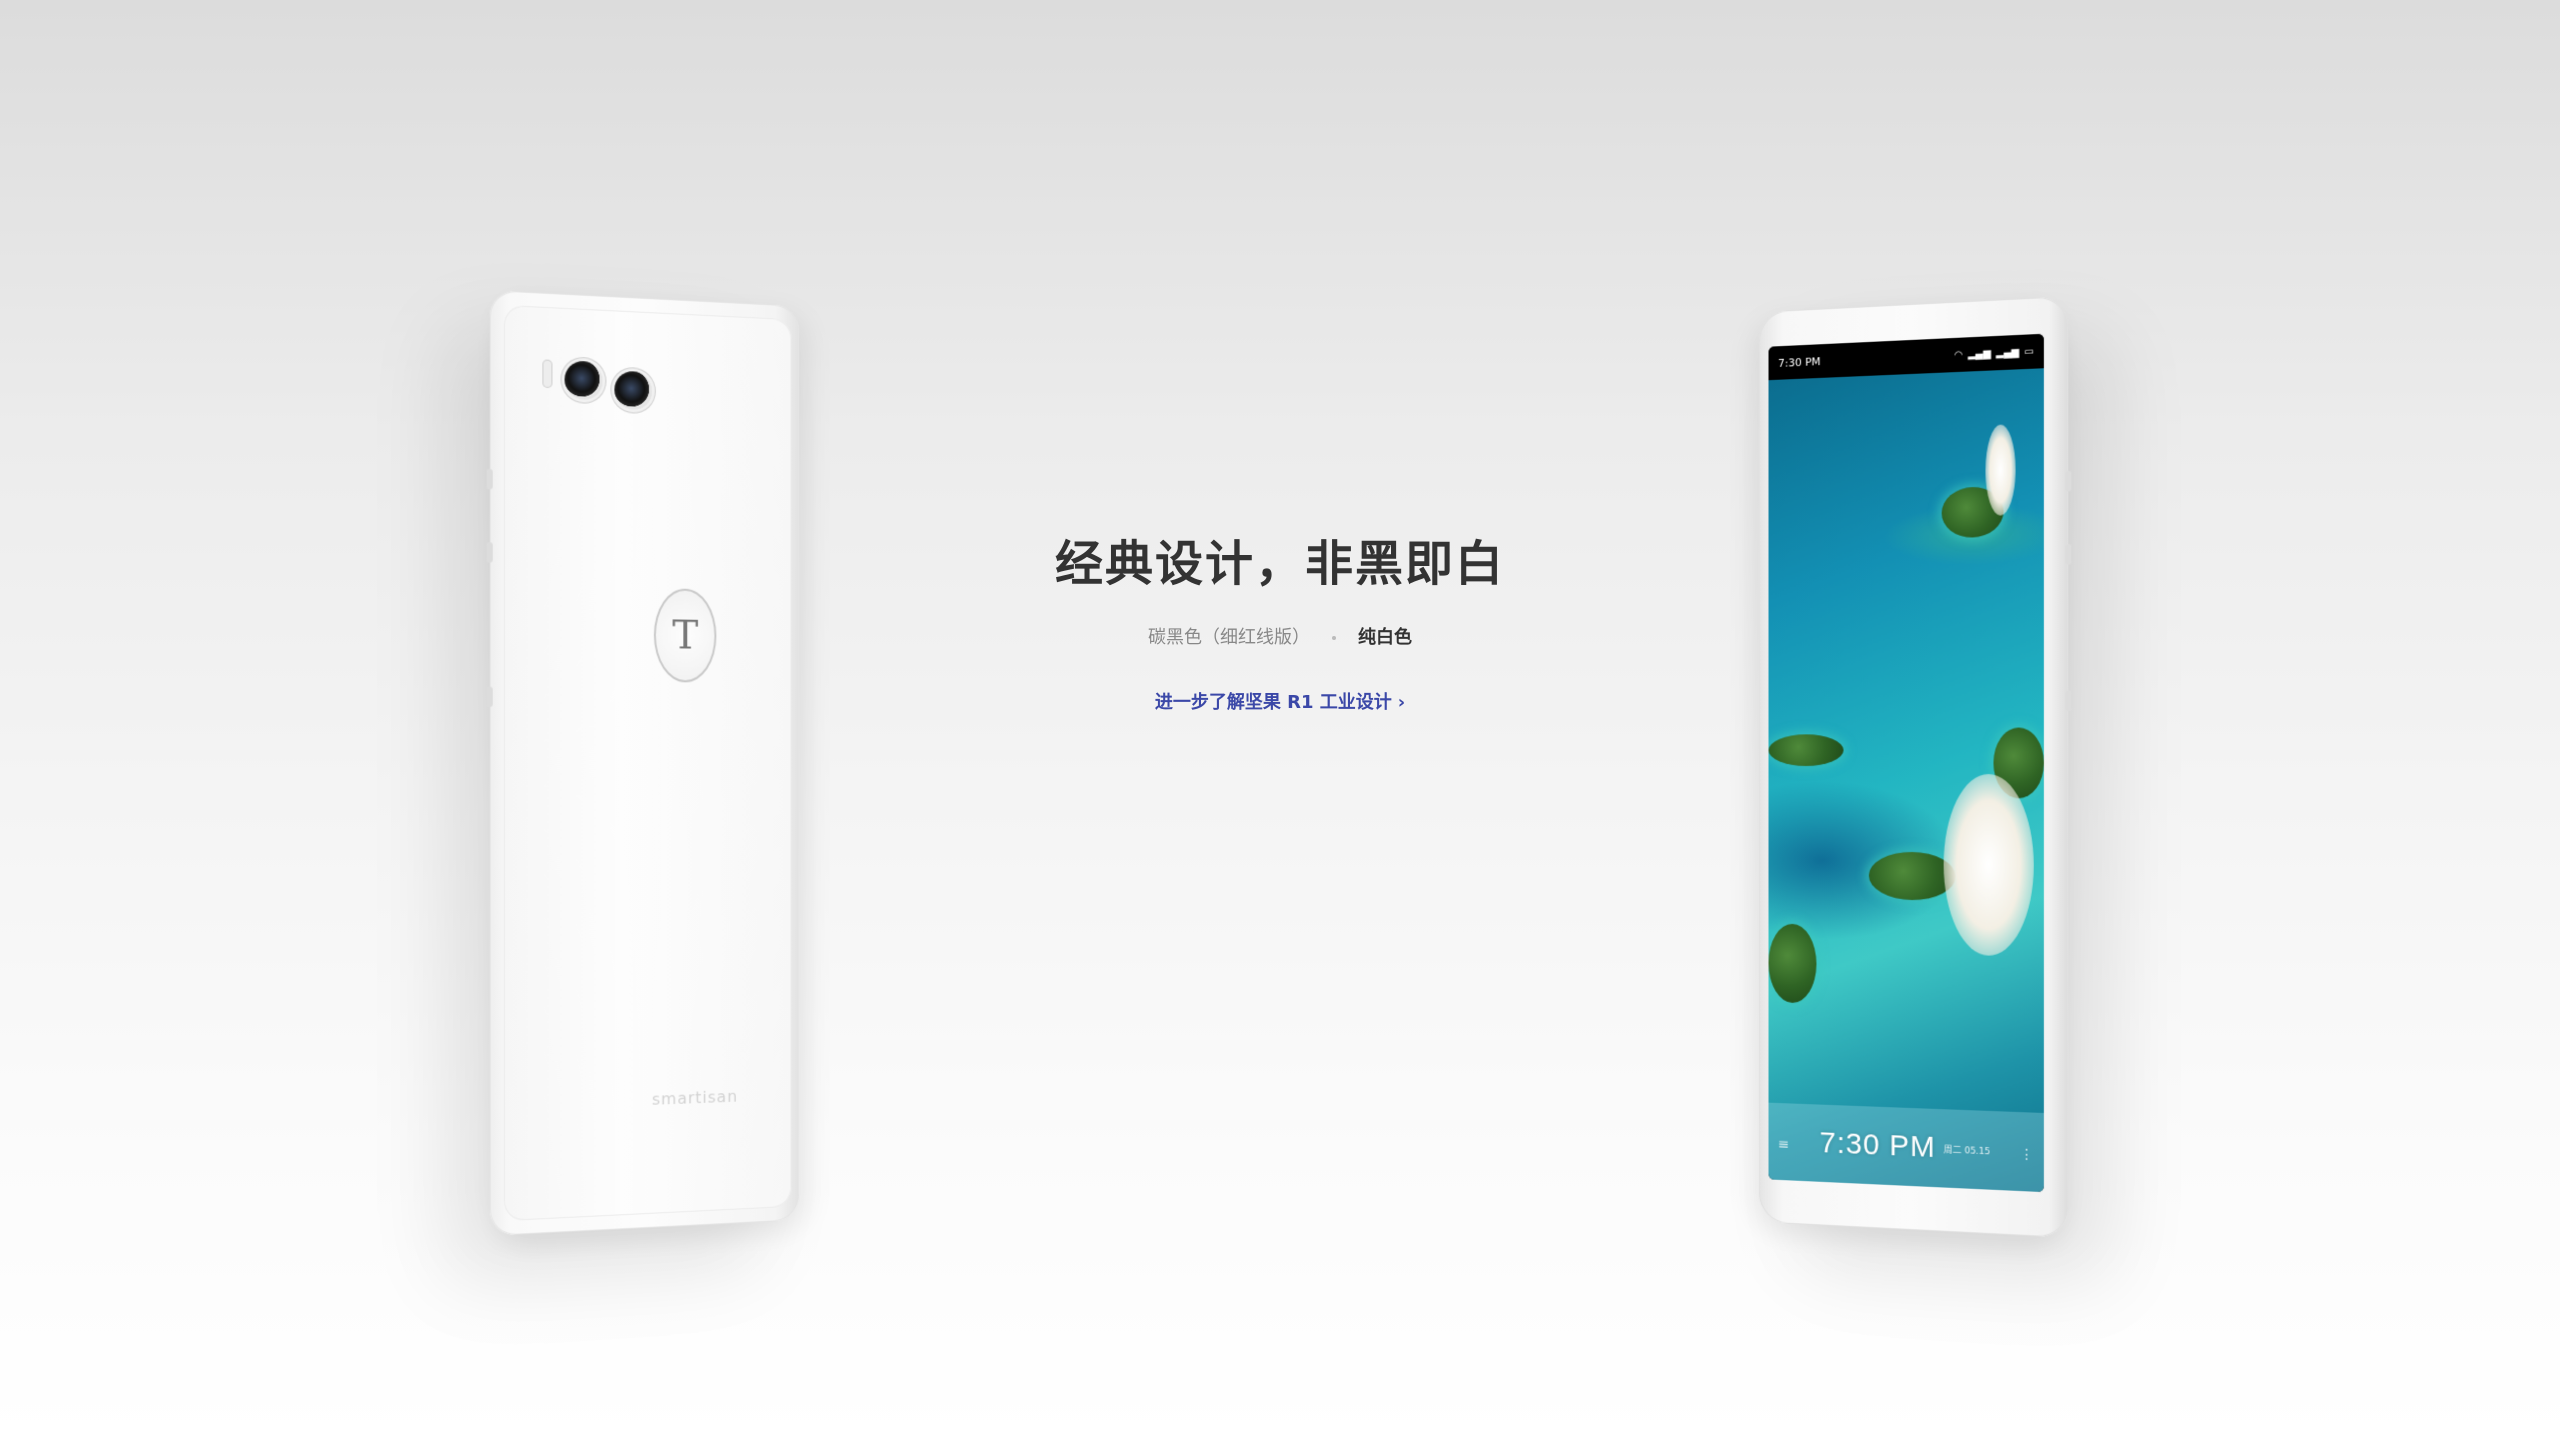 This screenshot has width=2560, height=1440. Describe the element at coordinates (547, 373) in the screenshot. I see `flash-icon` at that location.